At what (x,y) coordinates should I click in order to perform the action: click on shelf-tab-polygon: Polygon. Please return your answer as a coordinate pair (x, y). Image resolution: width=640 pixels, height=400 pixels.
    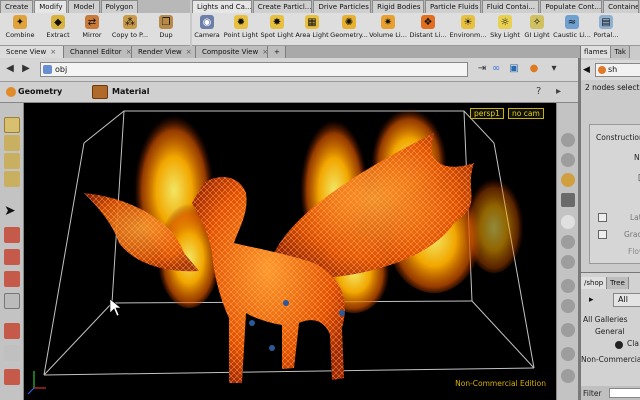
    Looking at the image, I should click on (119, 6).